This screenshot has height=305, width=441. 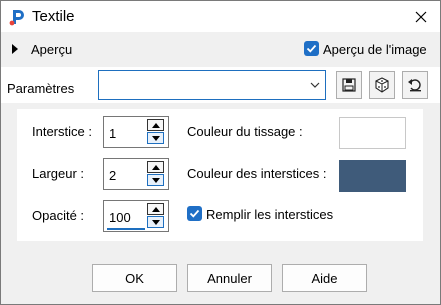 What do you see at coordinates (58, 215) in the screenshot?
I see `opacite-label: Opacité :` at bounding box center [58, 215].